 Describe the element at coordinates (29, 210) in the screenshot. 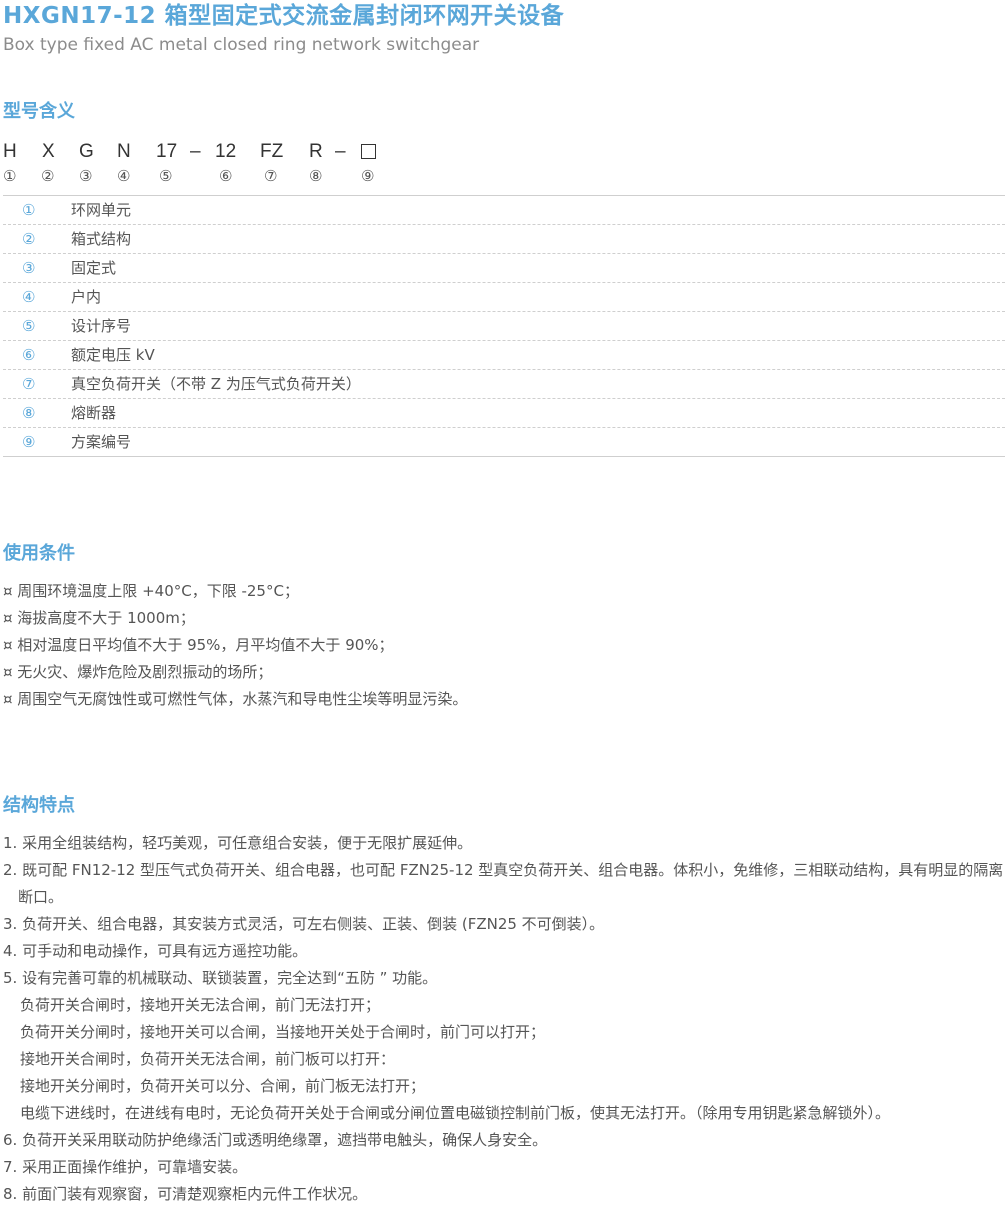

I see `definition-number: ①` at that location.